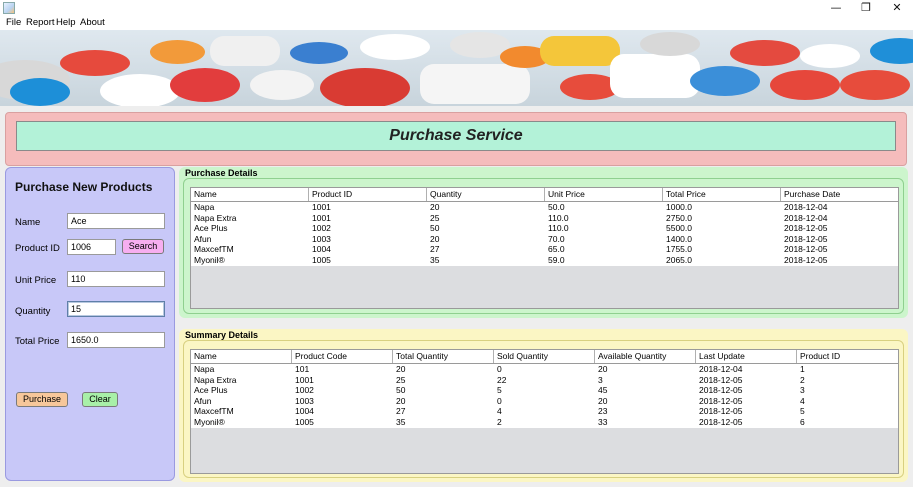 The height and width of the screenshot is (487, 913). Describe the element at coordinates (836, 8) in the screenshot. I see `minimize-button: —` at that location.